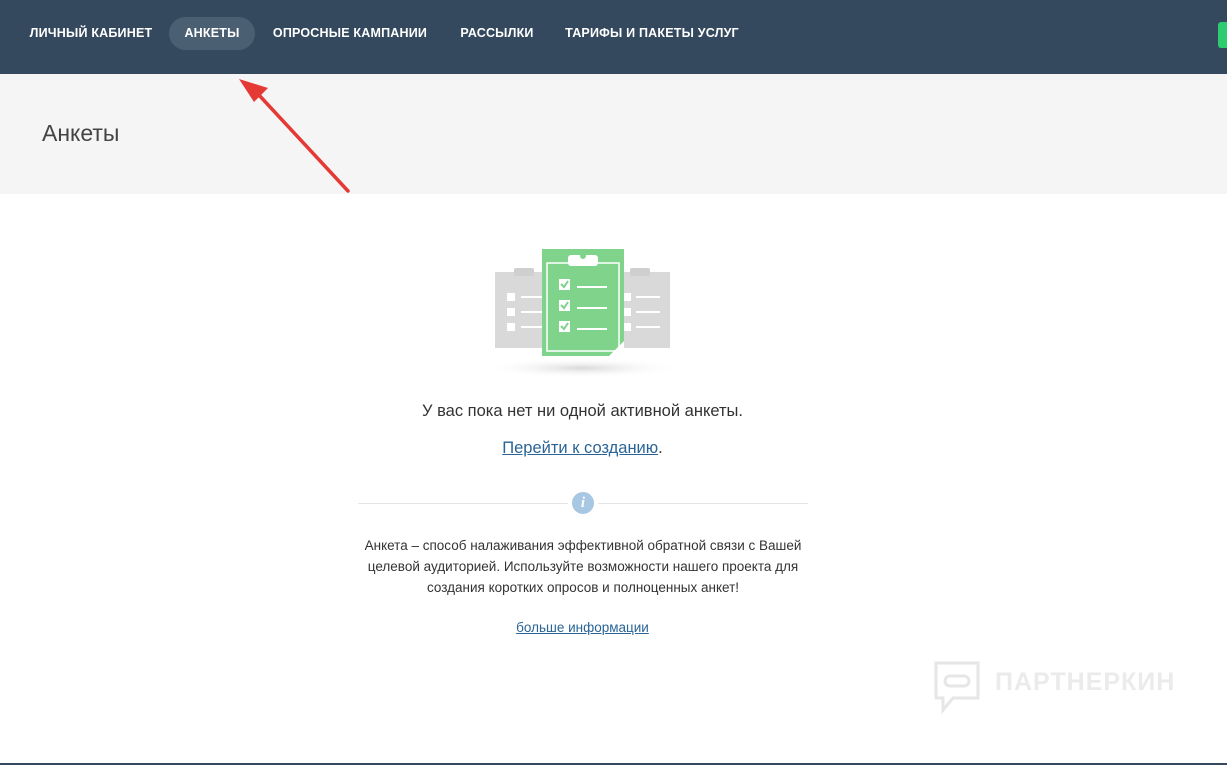  I want to click on info-icon: i, so click(583, 503).